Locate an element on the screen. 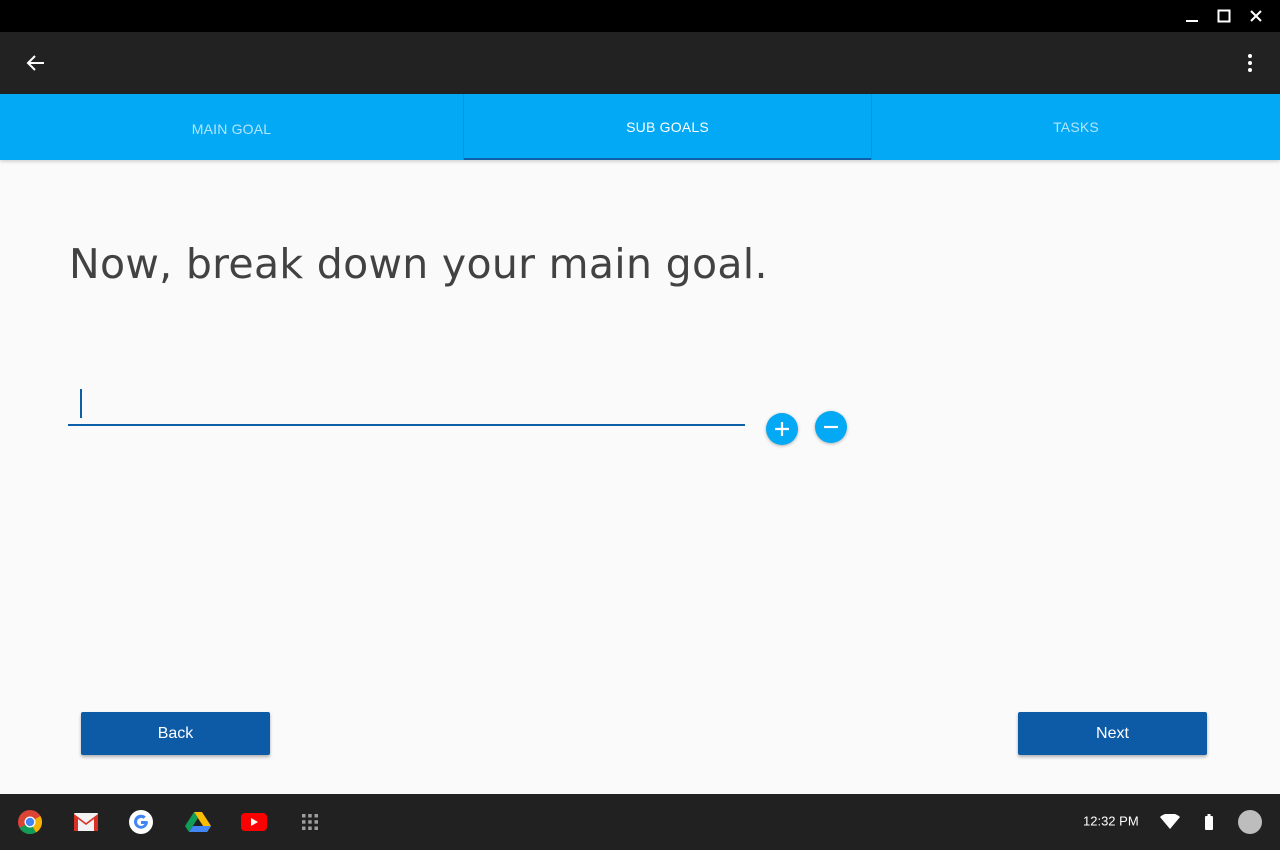 This screenshot has width=1280, height=850. minimize-icon is located at coordinates (1192, 16).